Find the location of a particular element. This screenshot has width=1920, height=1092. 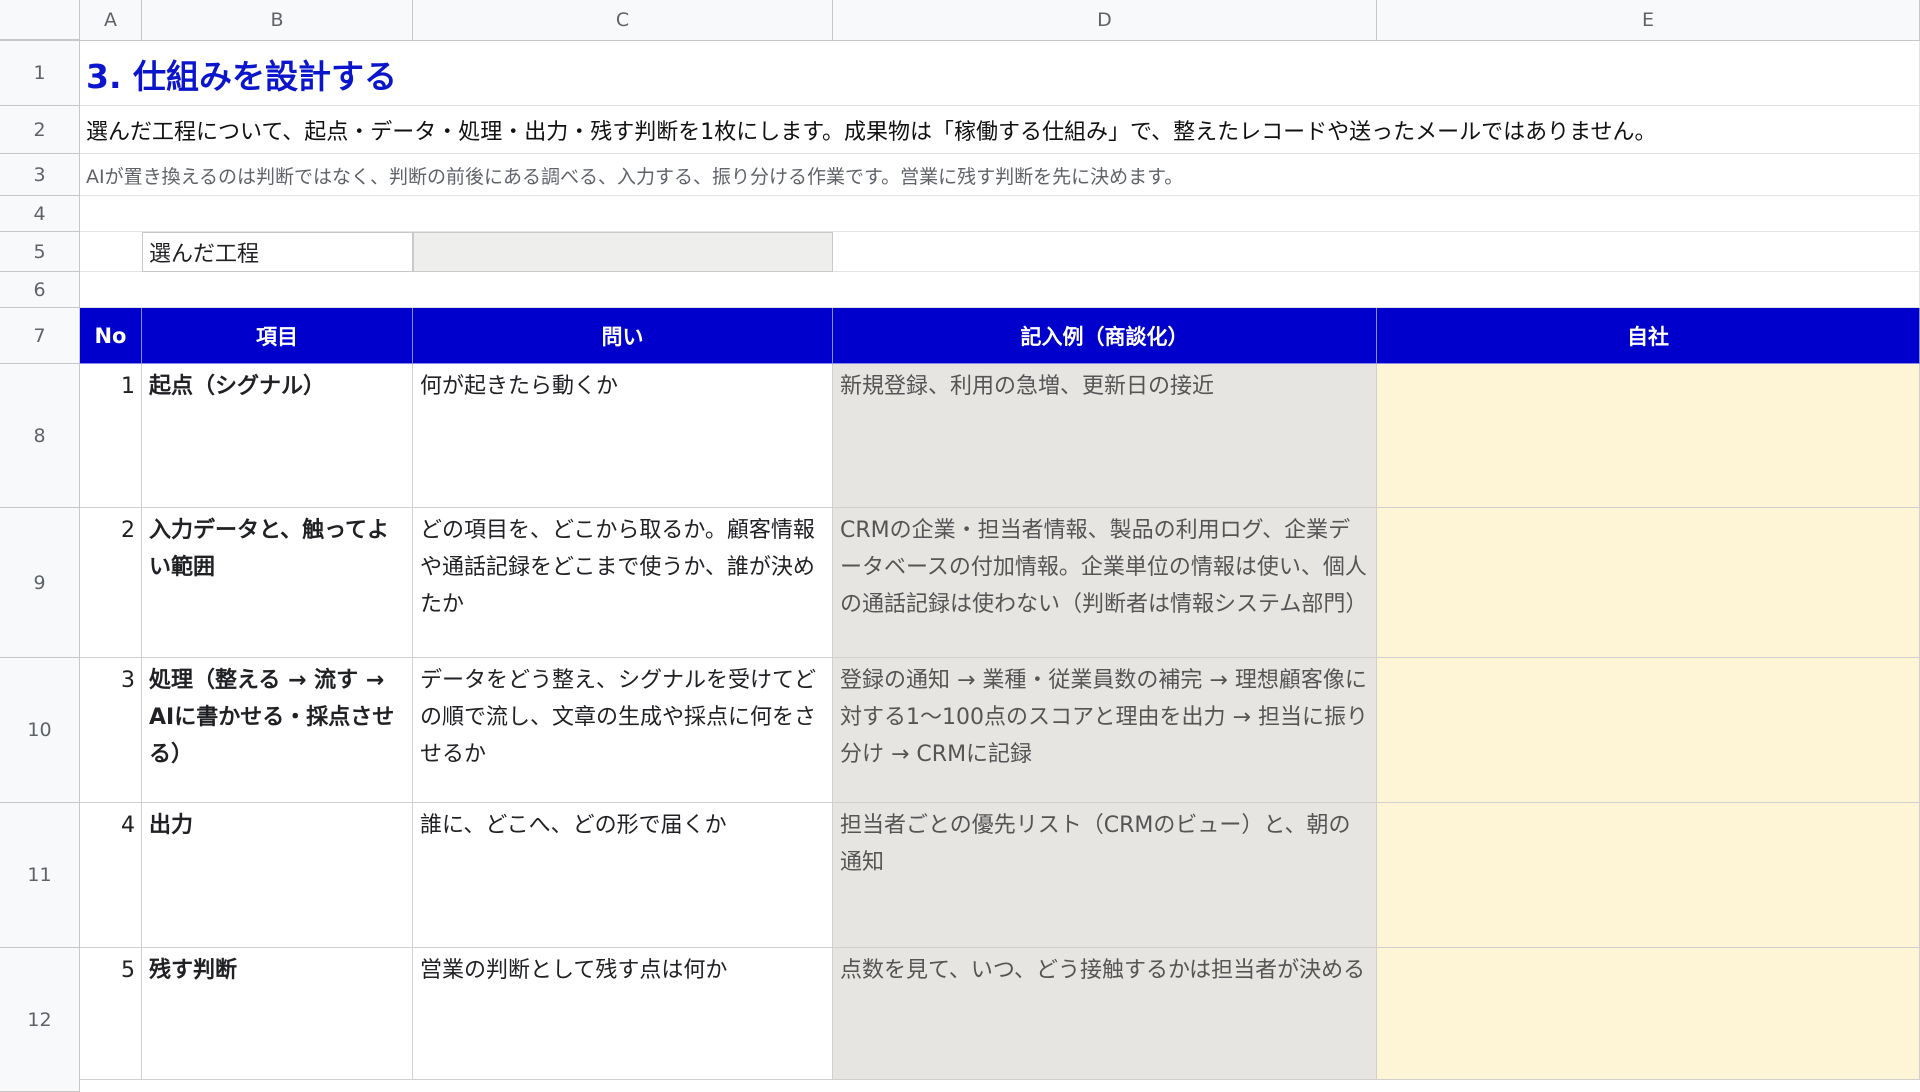

row-2-item: 入力データと、触ってよい範囲 is located at coordinates (277, 583).